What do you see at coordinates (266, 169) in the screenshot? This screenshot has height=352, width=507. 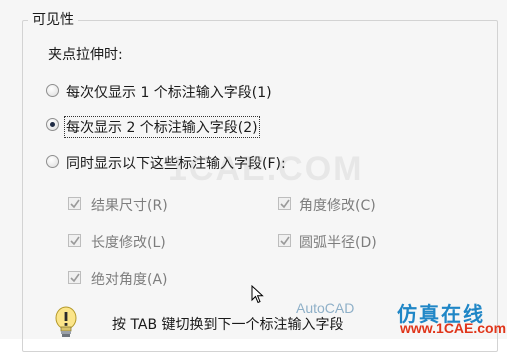 I see `watermark-center: 1CAE.COM` at bounding box center [266, 169].